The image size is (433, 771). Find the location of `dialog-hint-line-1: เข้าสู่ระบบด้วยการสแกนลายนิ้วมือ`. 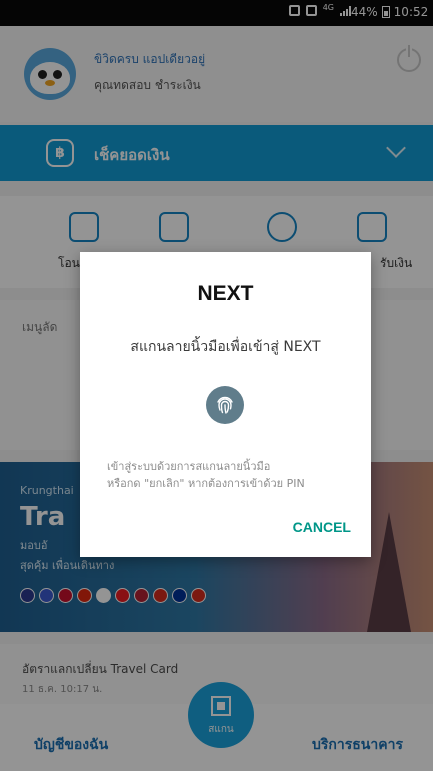

dialog-hint-line-1: เข้าสู่ระบบด้วยการสแกนลายนิ้วมือ is located at coordinates (189, 466).